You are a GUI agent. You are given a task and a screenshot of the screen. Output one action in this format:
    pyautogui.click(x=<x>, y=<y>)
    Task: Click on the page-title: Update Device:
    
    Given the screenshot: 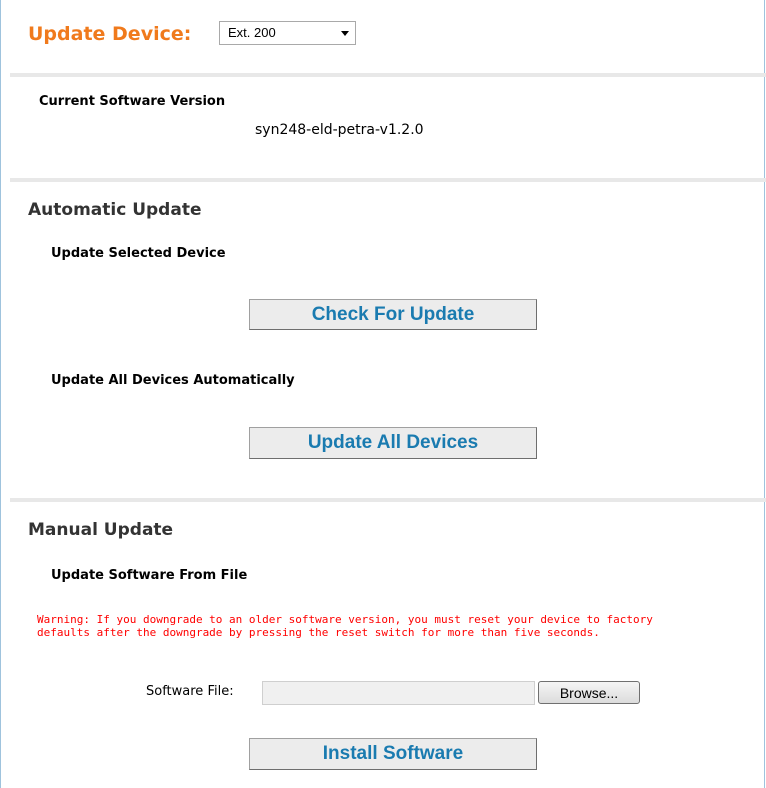 What is the action you would take?
    pyautogui.click(x=110, y=34)
    